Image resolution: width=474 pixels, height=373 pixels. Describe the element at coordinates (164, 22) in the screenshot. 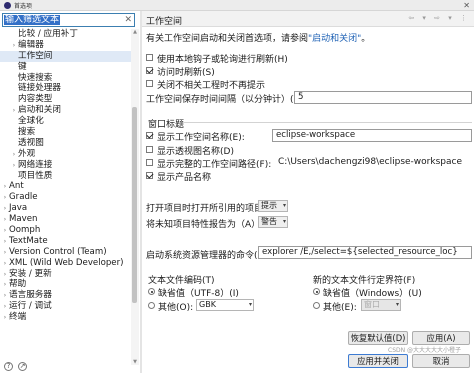

I see `page-title: 工作空间` at that location.